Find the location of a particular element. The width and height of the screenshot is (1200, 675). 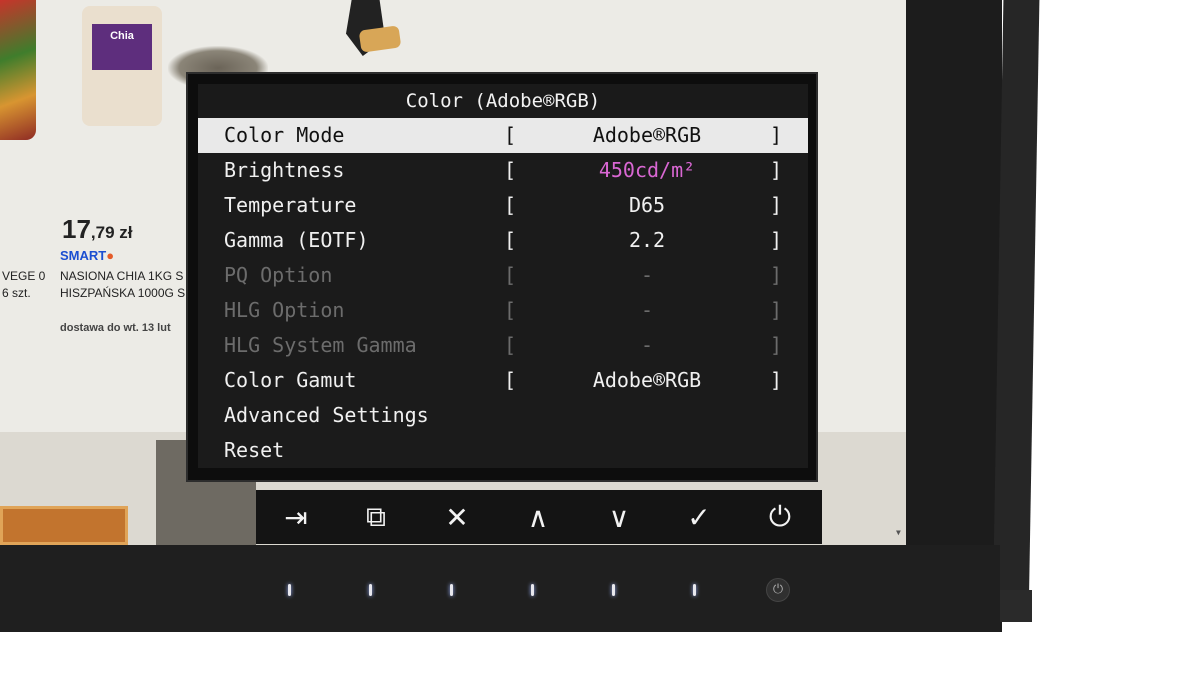

menu-row-label: Temperature is located at coordinates (290, 205).